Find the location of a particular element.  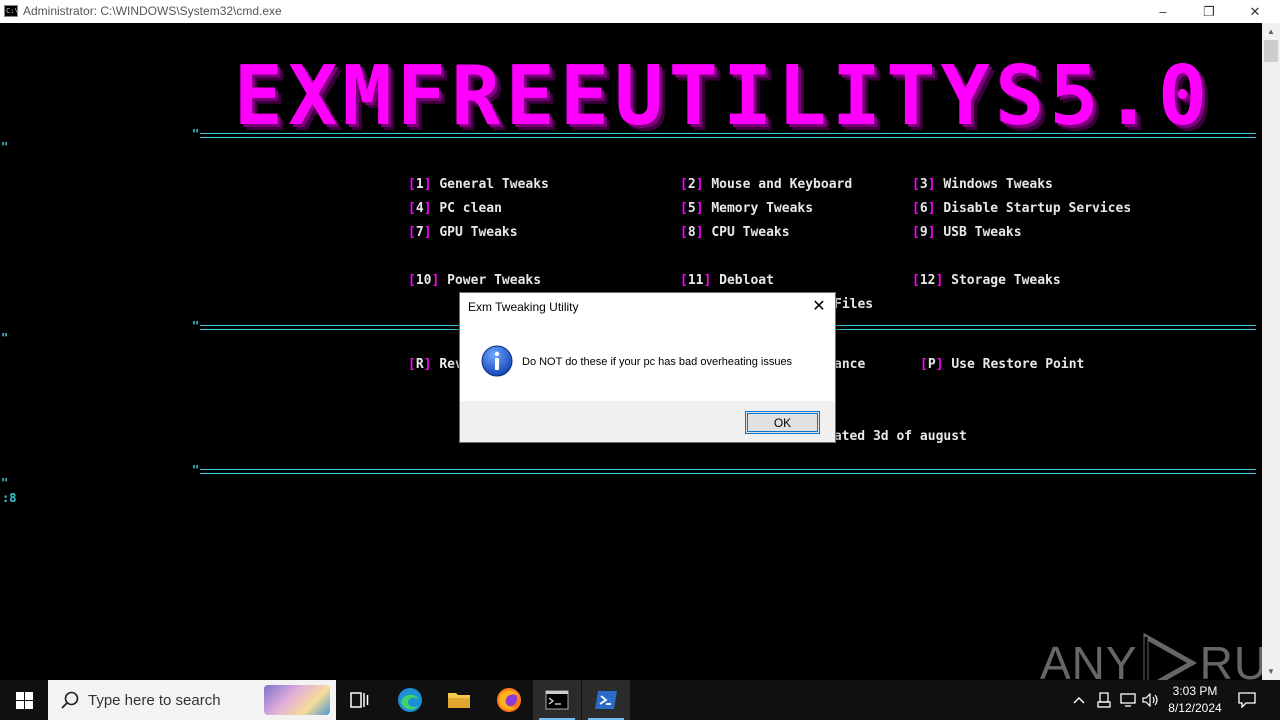

cmd-icon is located at coordinates (557, 700).